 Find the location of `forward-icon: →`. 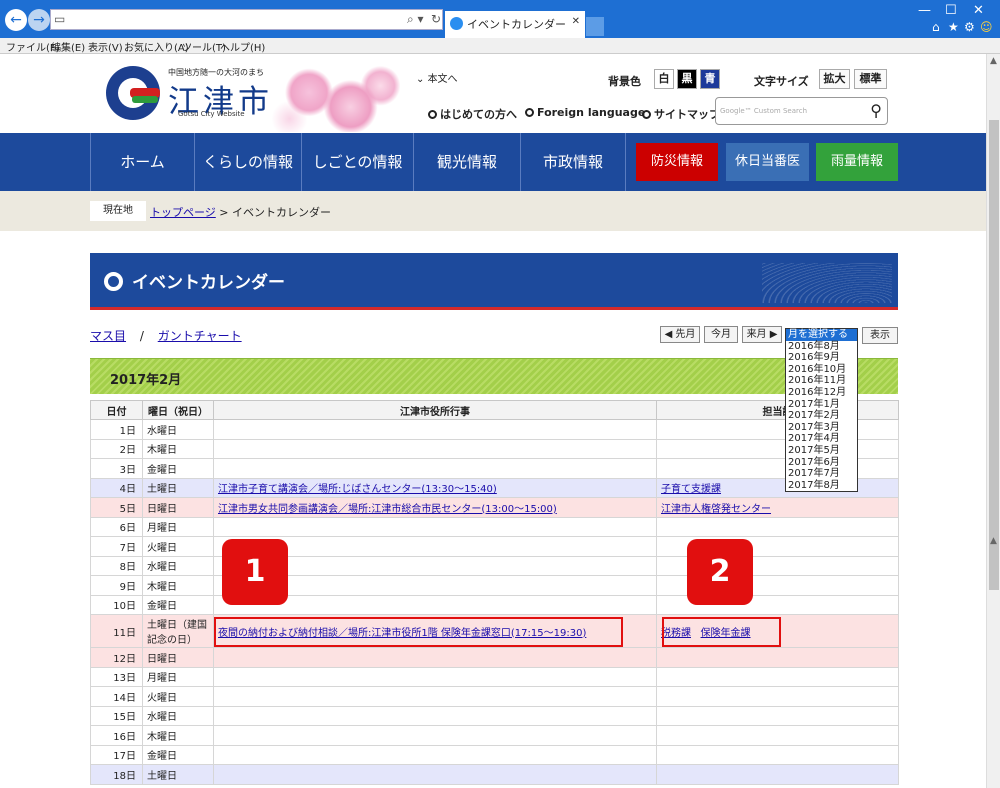

forward-icon: → is located at coordinates (39, 20).